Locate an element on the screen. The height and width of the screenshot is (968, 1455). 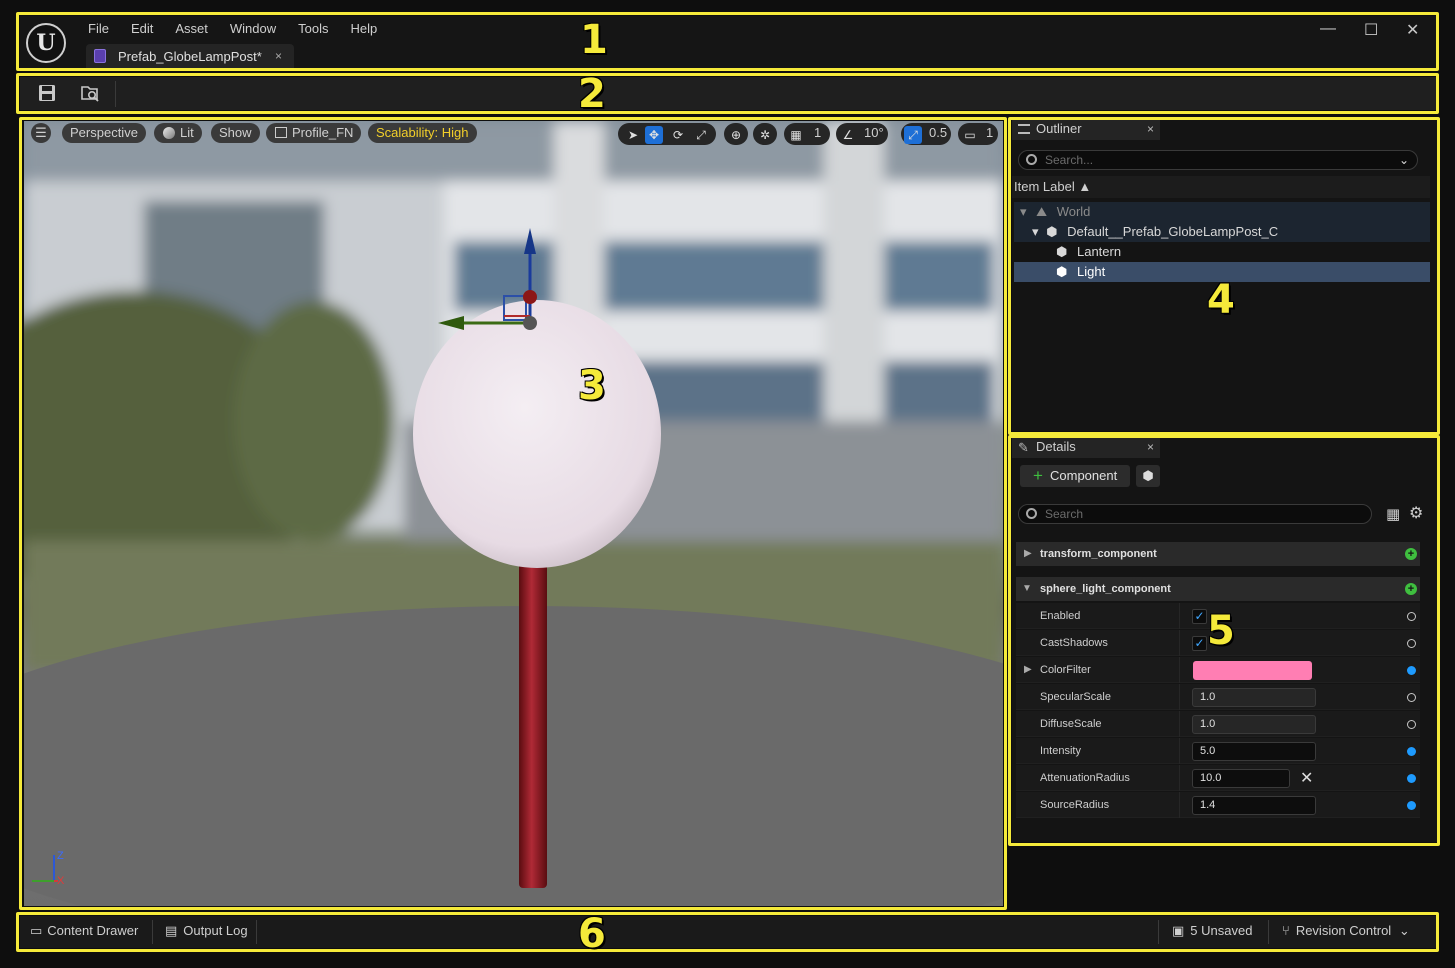
annotation-number-4: 4 is located at coordinates (1221, 300).